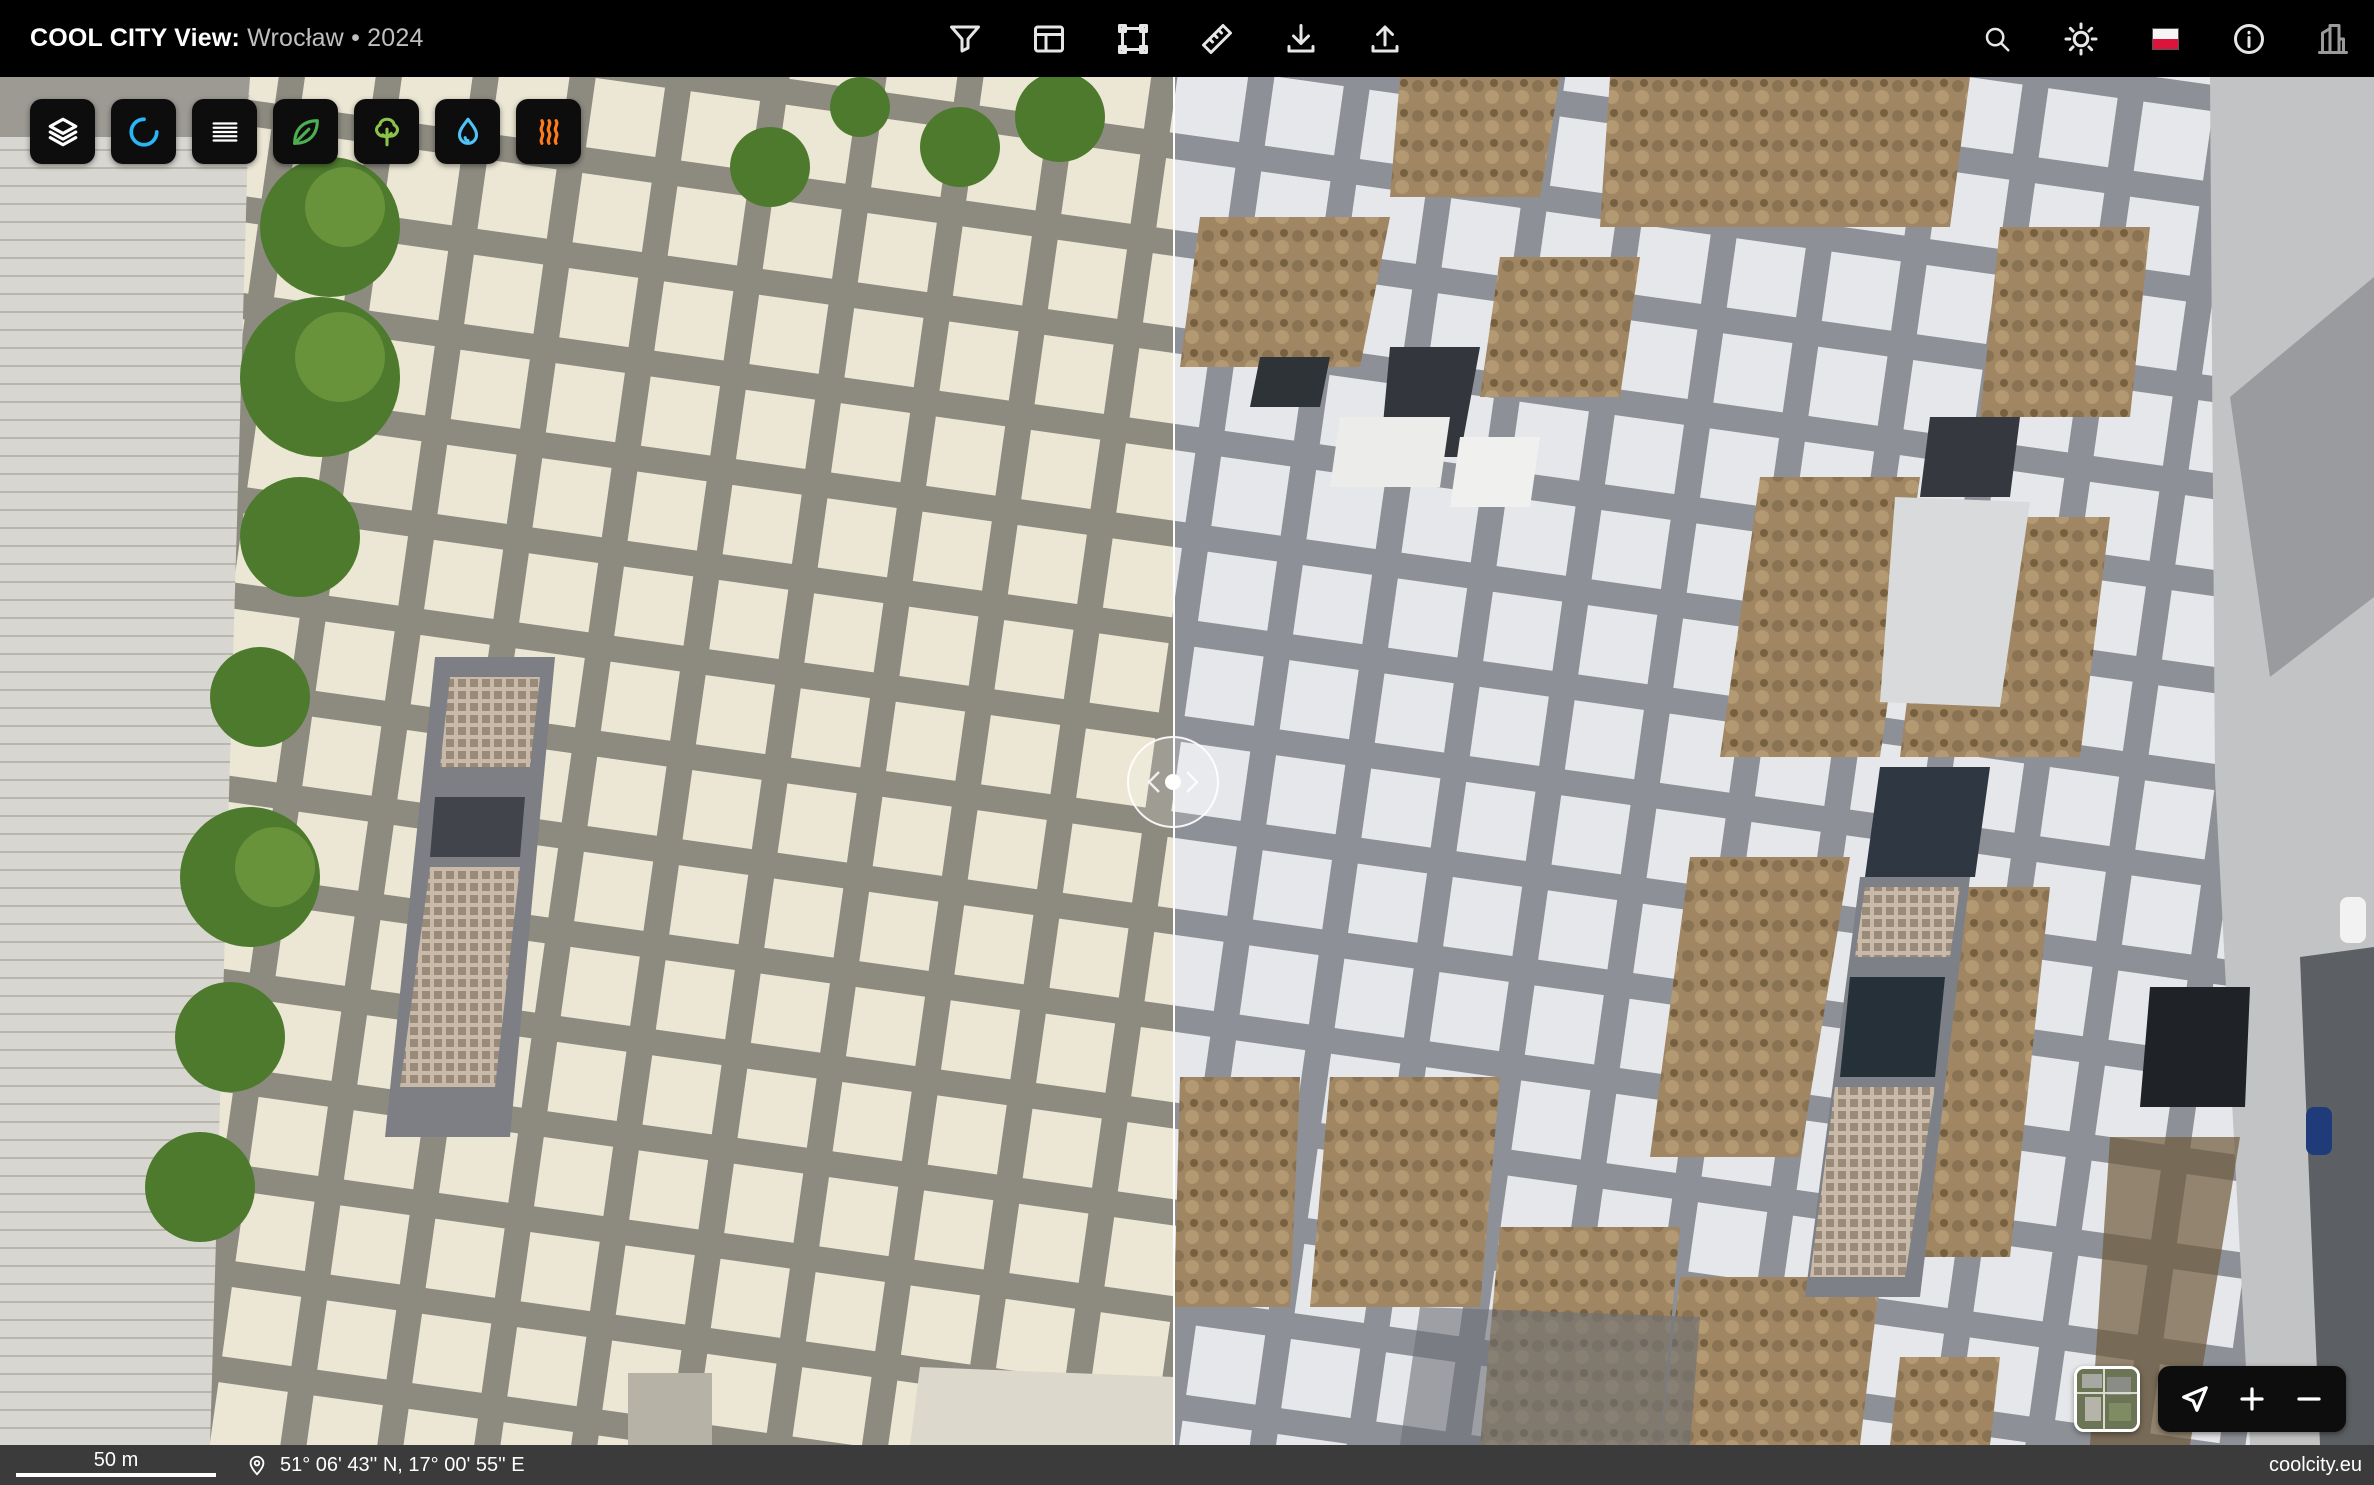 This screenshot has width=2374, height=1485. I want to click on download-icon, so click(1301, 37).